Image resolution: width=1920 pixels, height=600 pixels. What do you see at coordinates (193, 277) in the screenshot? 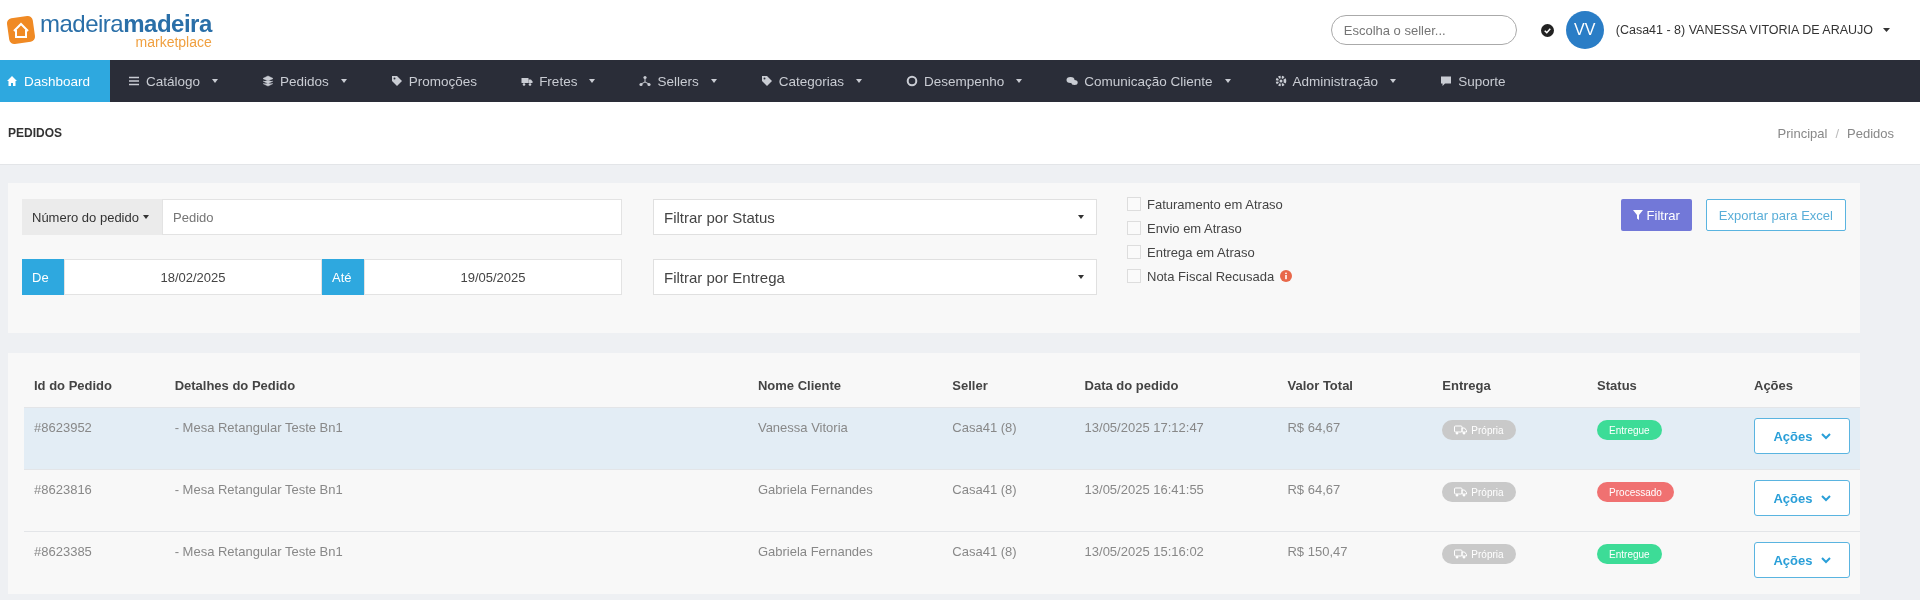
I see `date-from-field: 18/02/2025` at bounding box center [193, 277].